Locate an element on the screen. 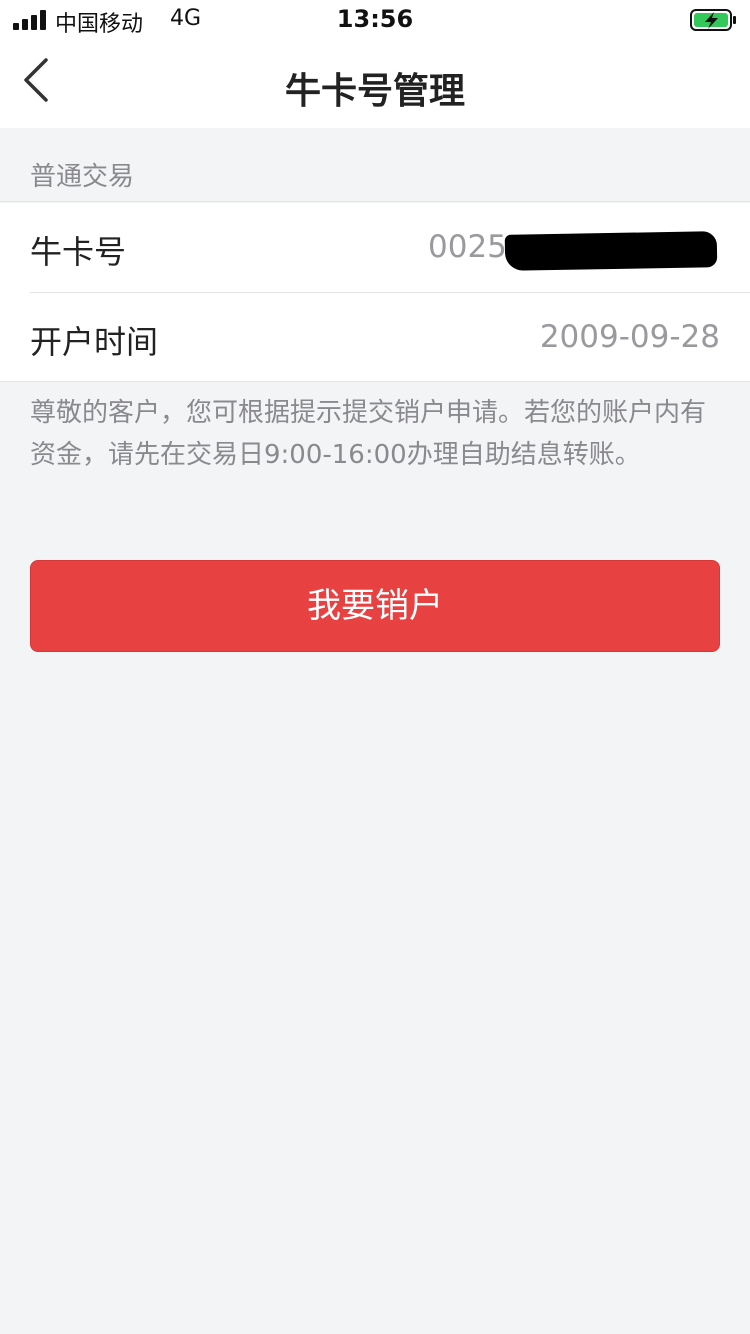 This screenshot has height=1334, width=750. battery-charging-icon is located at coordinates (713, 20).